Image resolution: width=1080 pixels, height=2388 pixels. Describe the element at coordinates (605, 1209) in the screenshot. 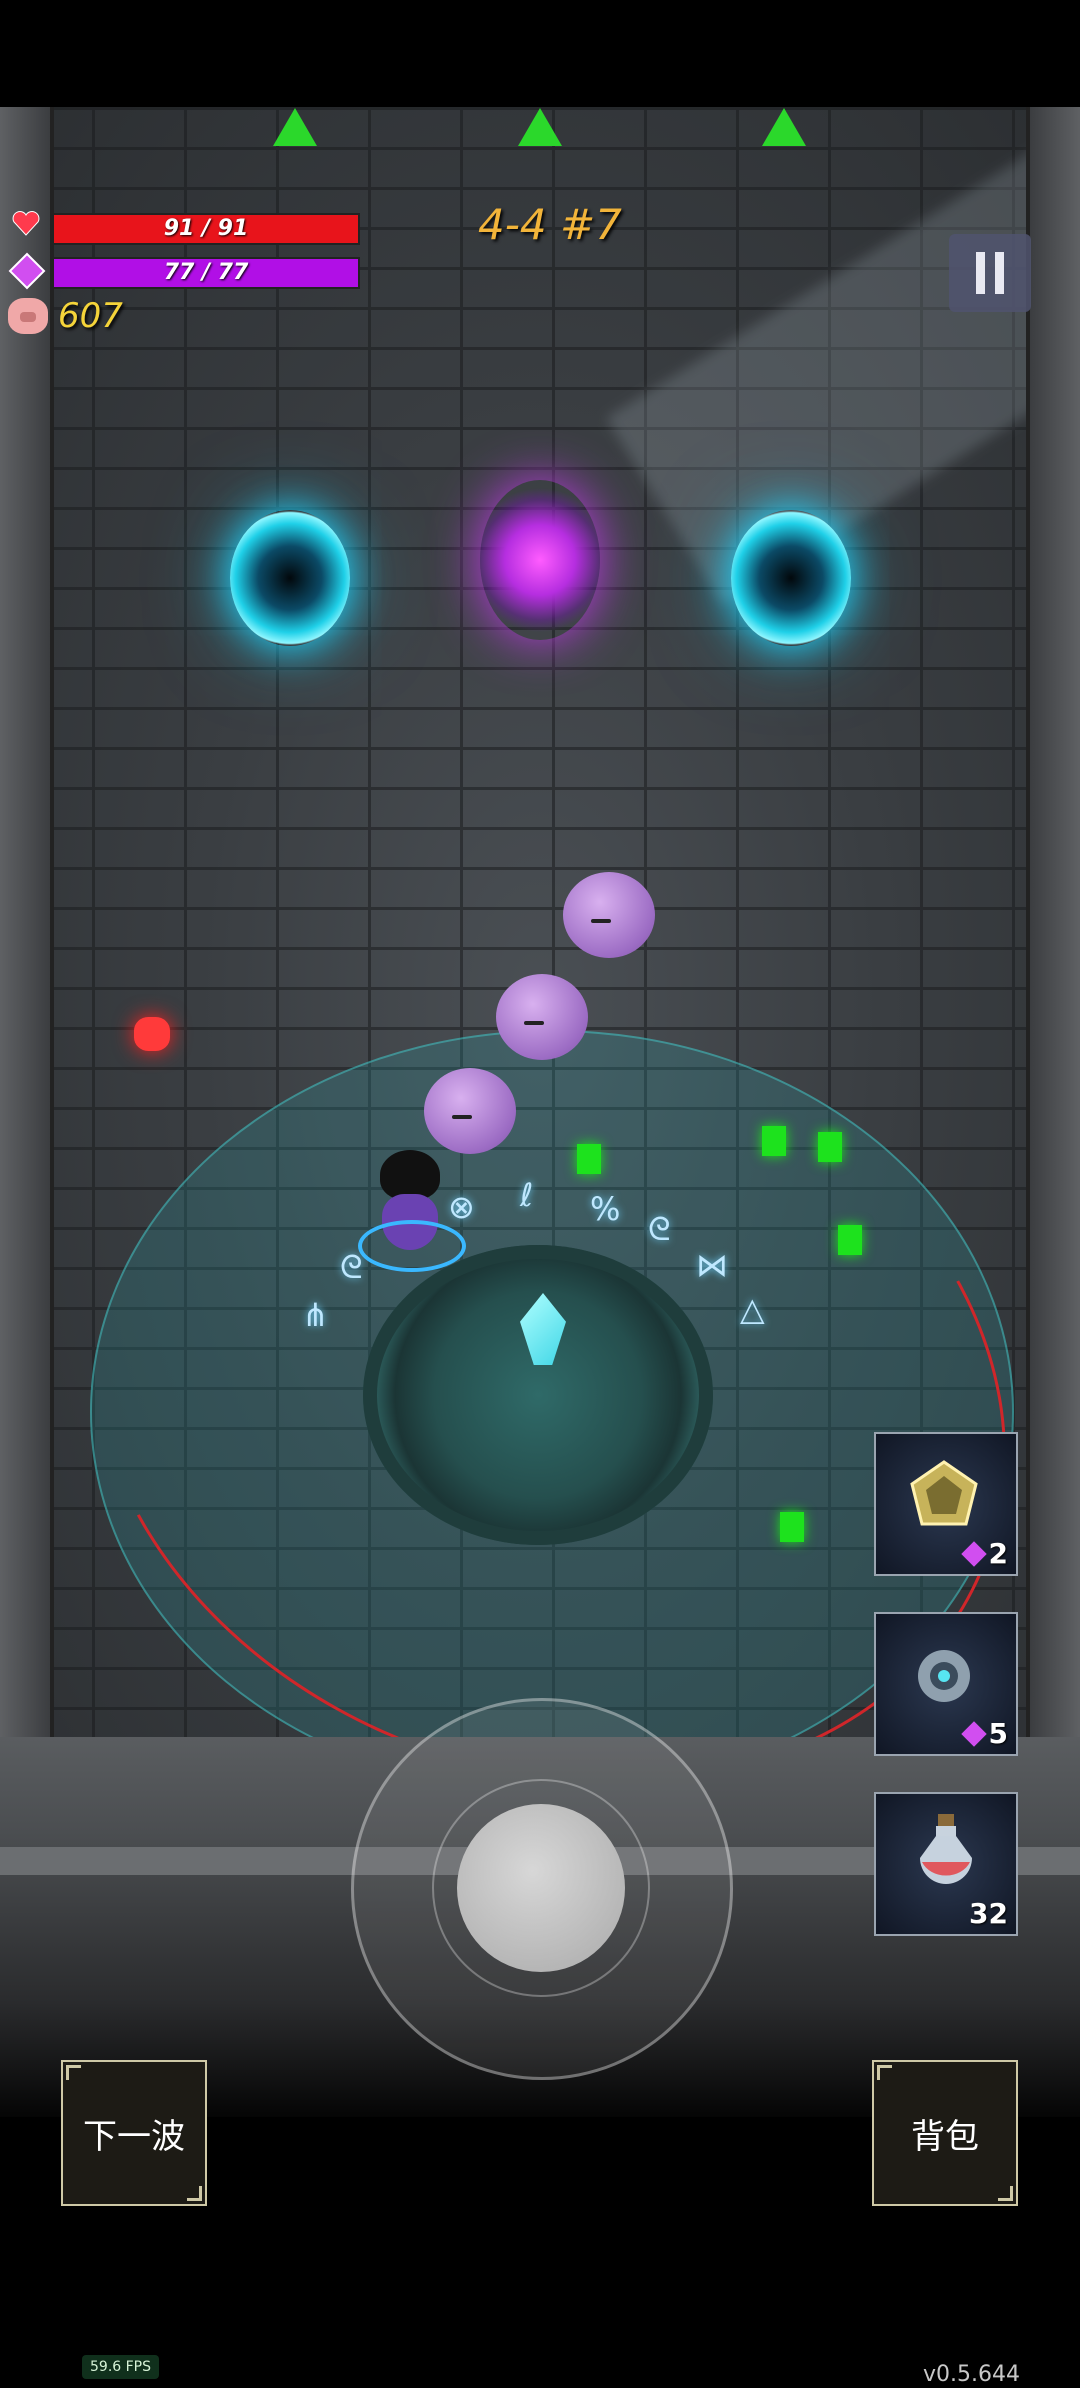

I see `rune-glyph: %` at that location.